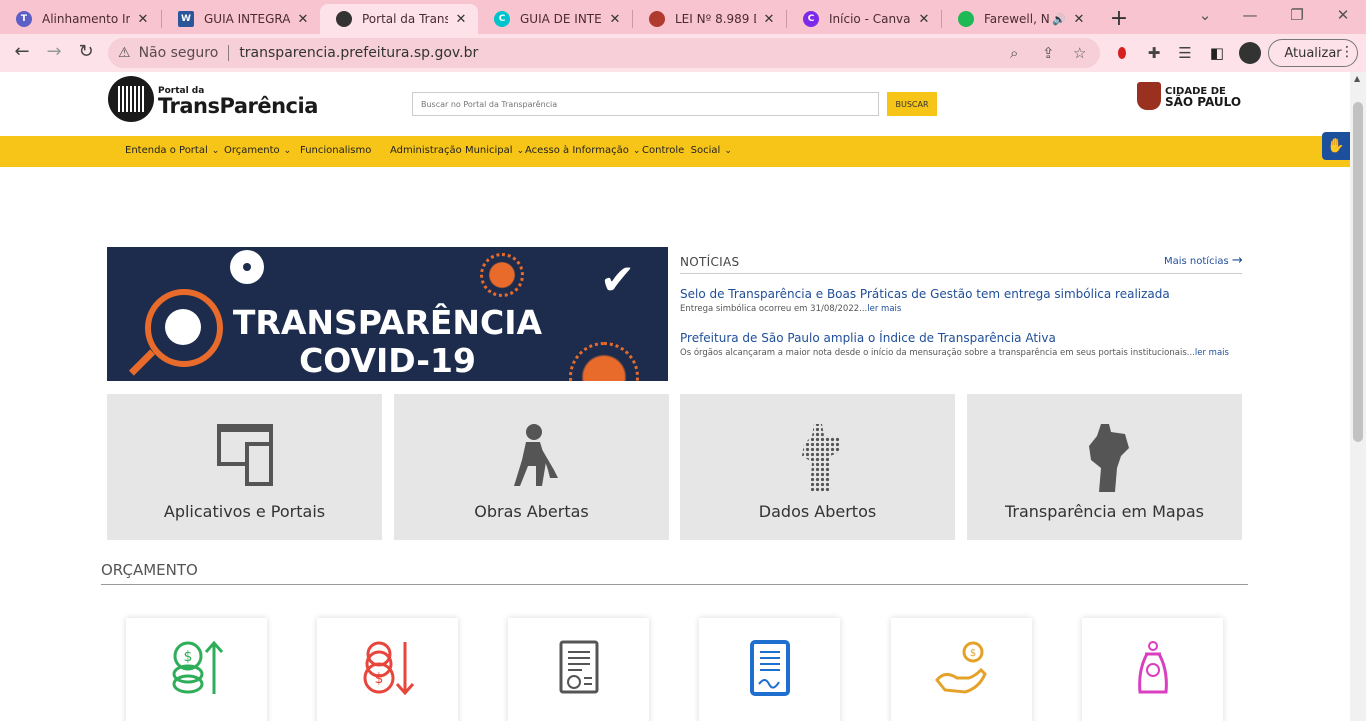 The height and width of the screenshot is (721, 1366). I want to click on dotted-map-icon, so click(821, 458).